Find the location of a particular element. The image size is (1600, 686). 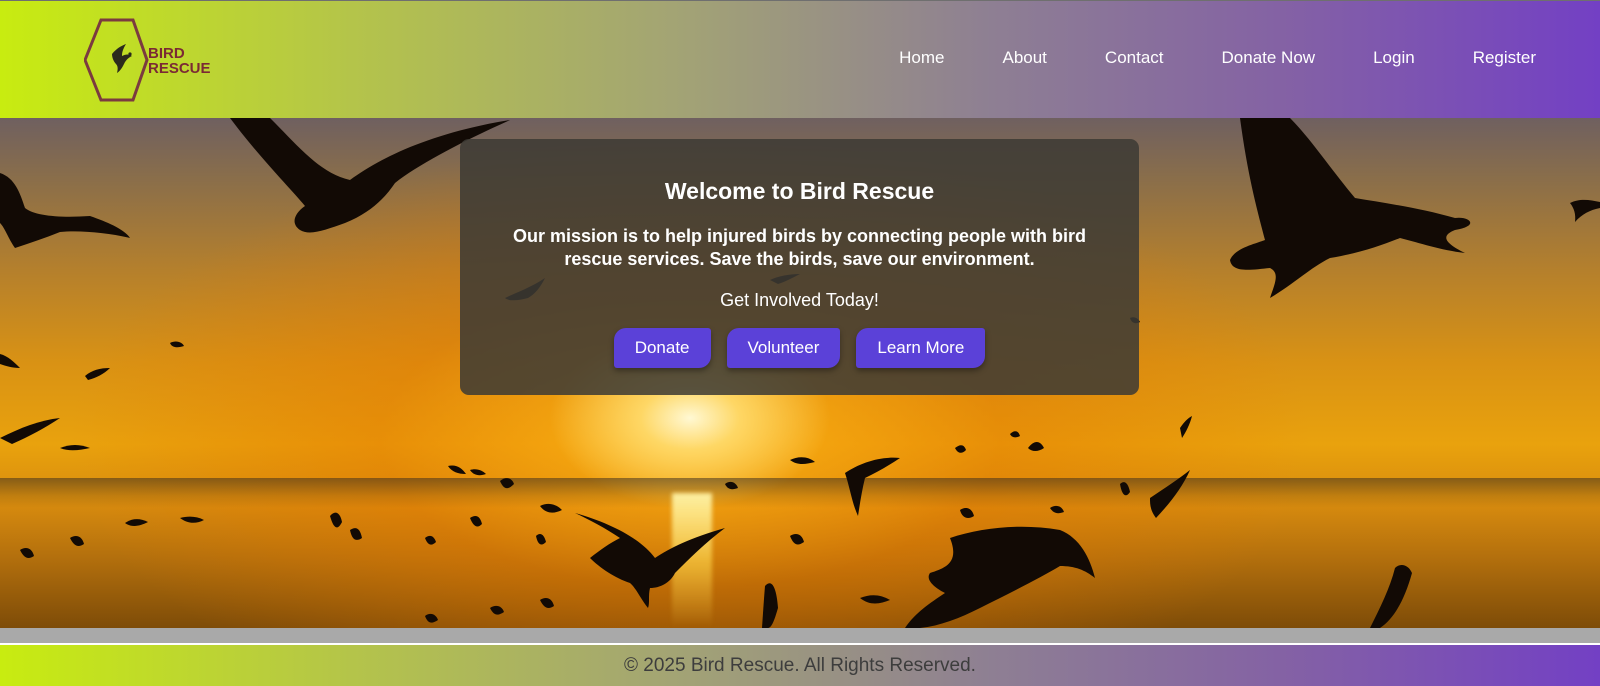

welcome-title: Welcome to Bird Rescue is located at coordinates (799, 191).